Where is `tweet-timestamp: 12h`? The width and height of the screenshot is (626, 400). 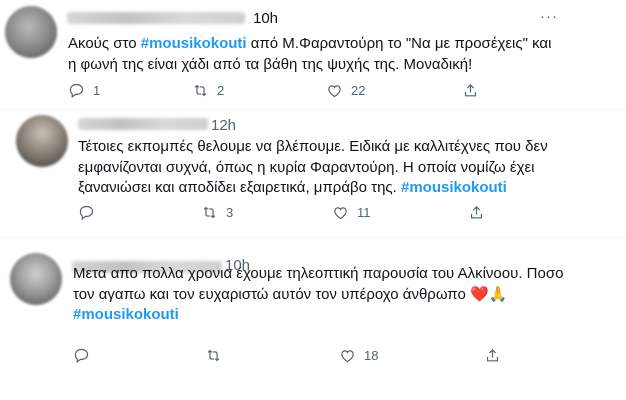 tweet-timestamp: 12h is located at coordinates (223, 125).